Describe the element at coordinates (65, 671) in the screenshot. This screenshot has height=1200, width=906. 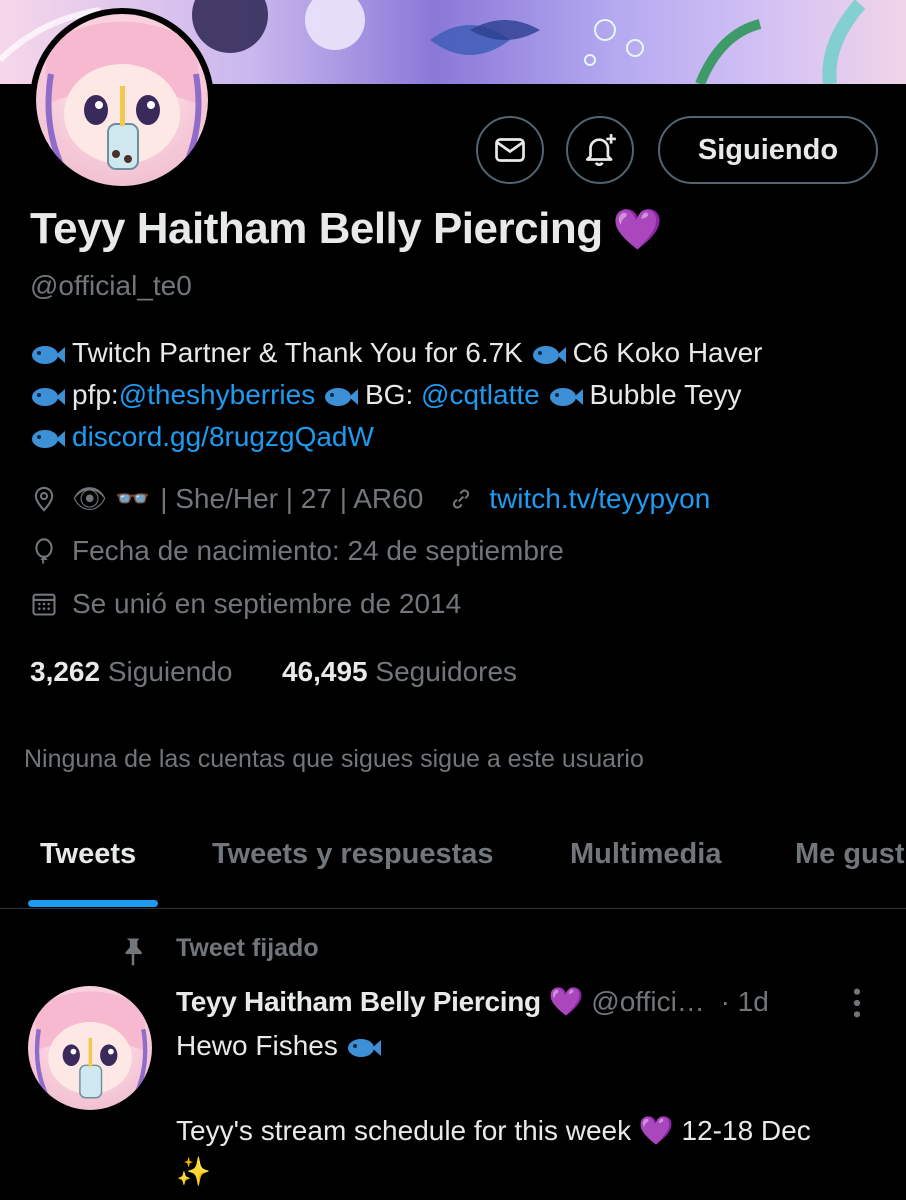
I see `following-count: 3,262` at that location.